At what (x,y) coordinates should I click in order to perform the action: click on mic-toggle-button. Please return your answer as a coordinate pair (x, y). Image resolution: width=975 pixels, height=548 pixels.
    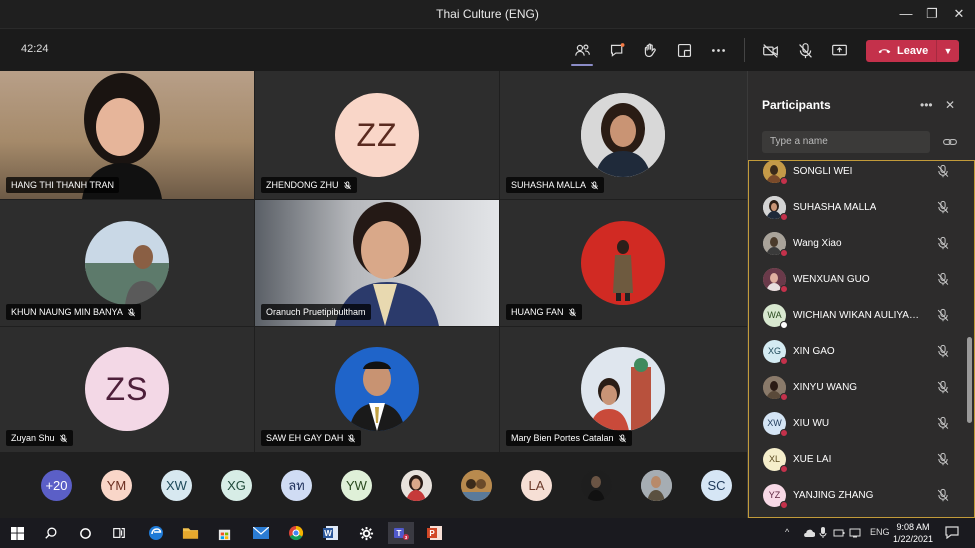
    Looking at the image, I should click on (805, 50).